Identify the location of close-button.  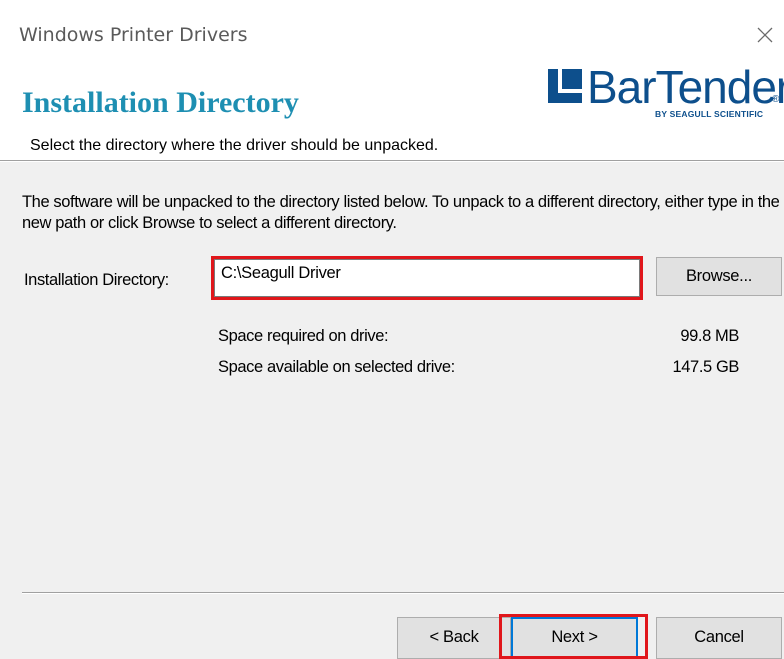
(766, 33).